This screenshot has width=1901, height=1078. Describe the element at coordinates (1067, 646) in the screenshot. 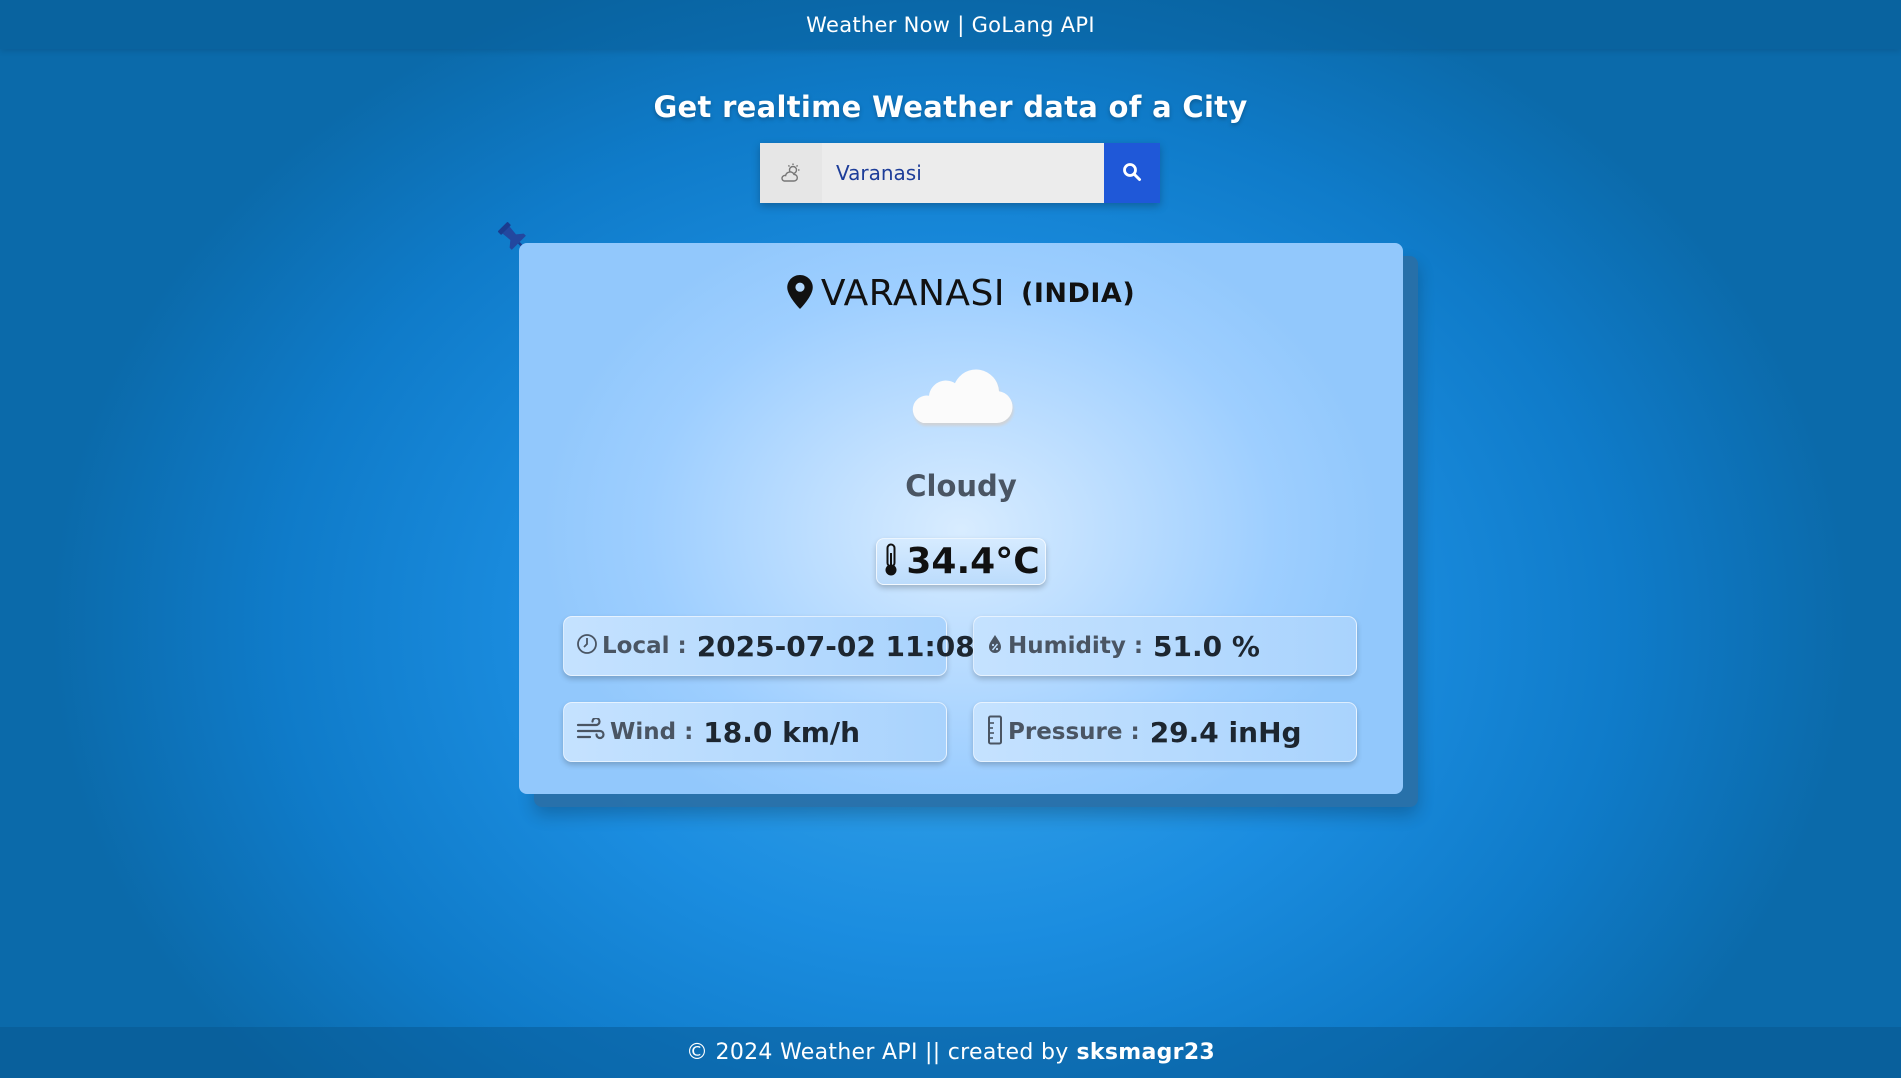

I see `humidity-label: Humidity` at that location.